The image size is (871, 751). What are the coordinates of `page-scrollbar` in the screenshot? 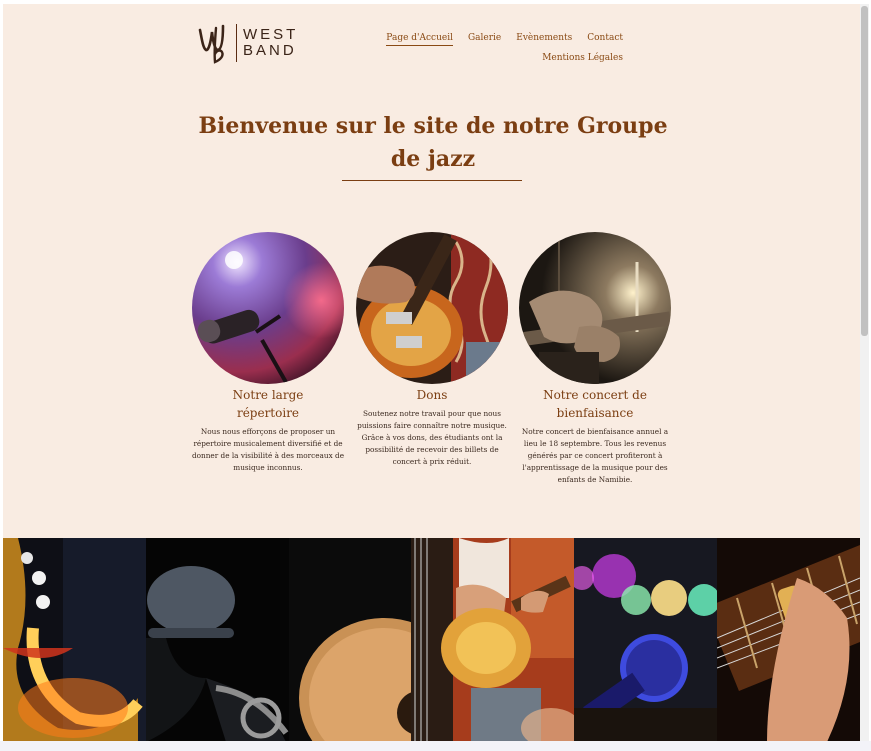 It's located at (864, 372).